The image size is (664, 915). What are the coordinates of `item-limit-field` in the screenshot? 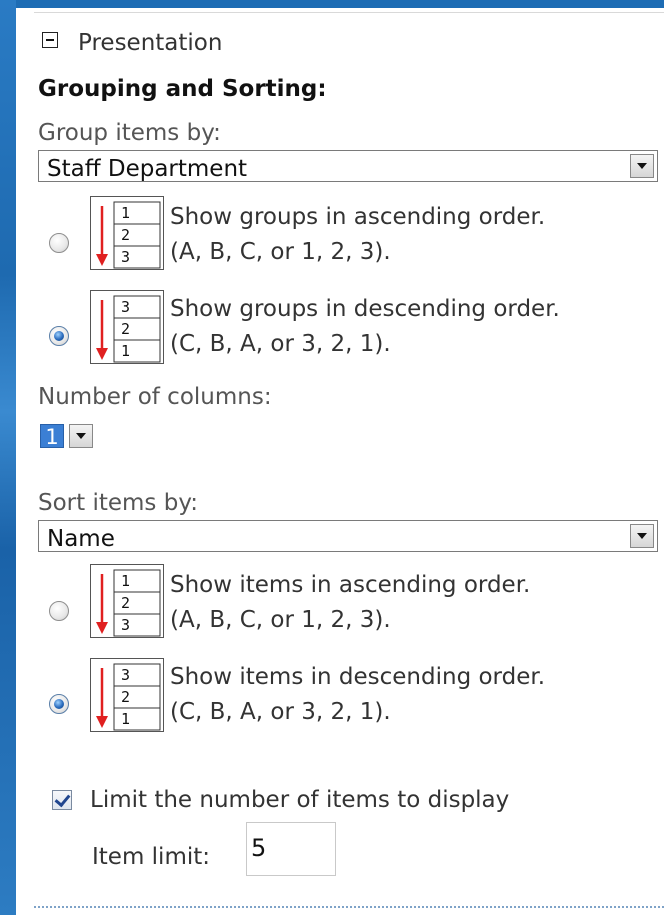 It's located at (291, 849).